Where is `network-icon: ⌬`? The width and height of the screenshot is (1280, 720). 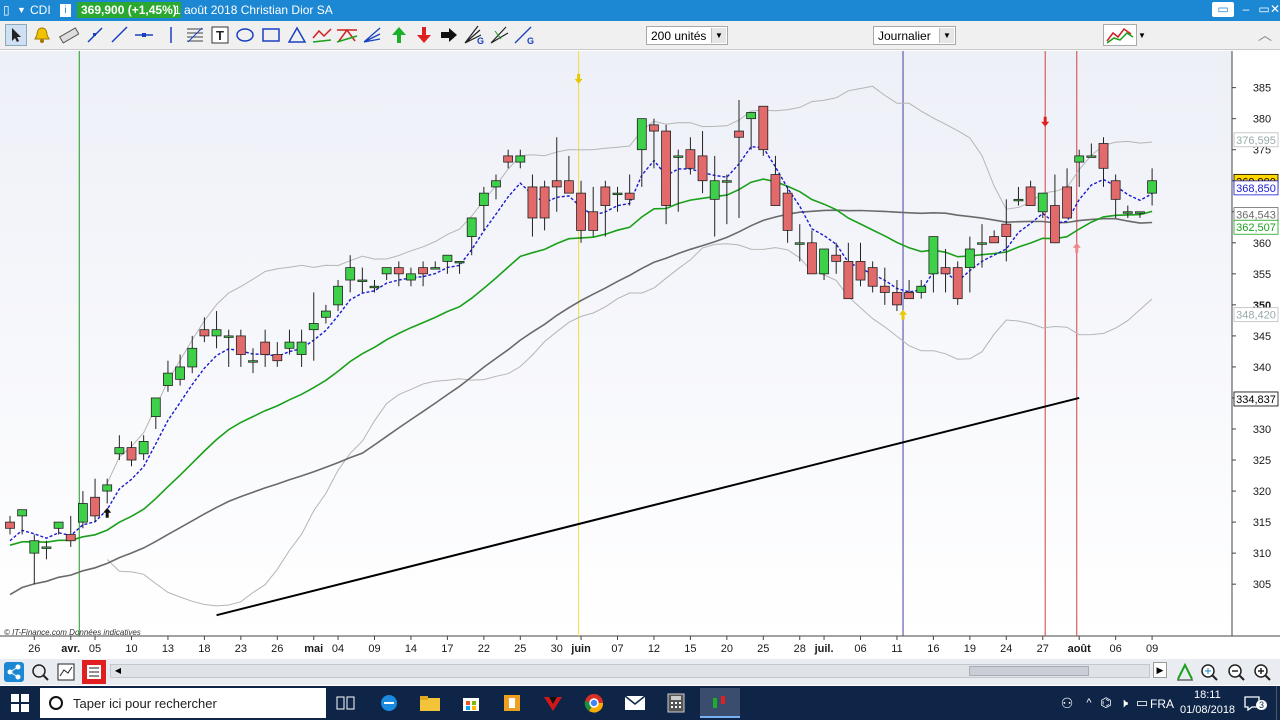 network-icon: ⌬ is located at coordinates (1106, 703).